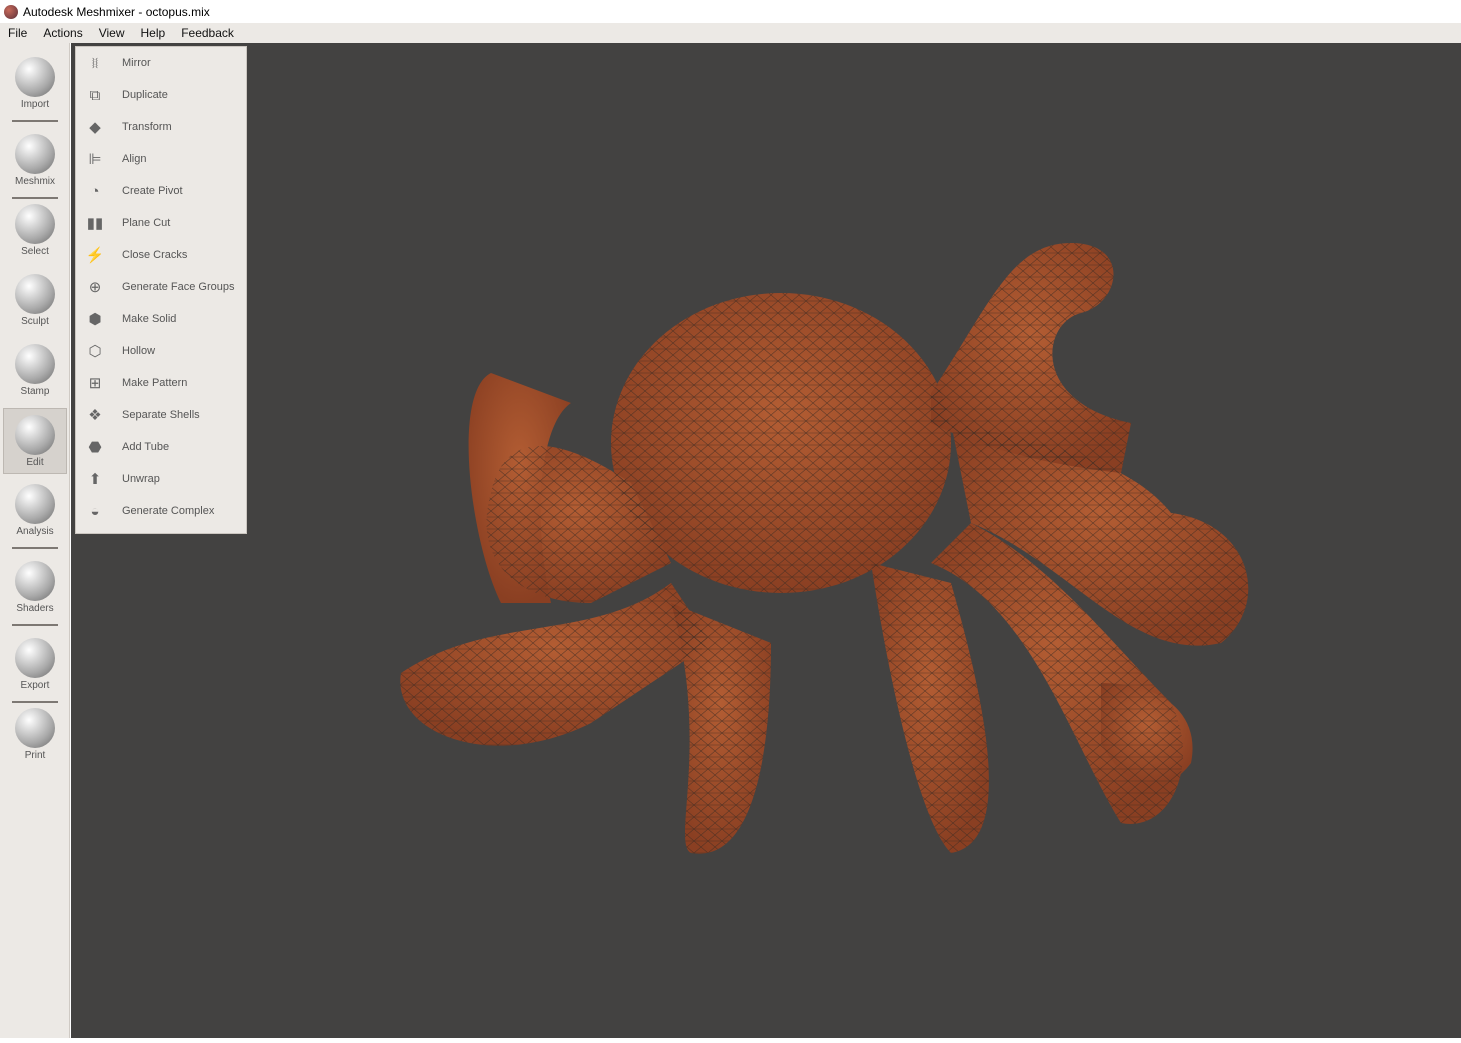 Image resolution: width=1461 pixels, height=1043 pixels. I want to click on menu-actions: Actions, so click(62, 33).